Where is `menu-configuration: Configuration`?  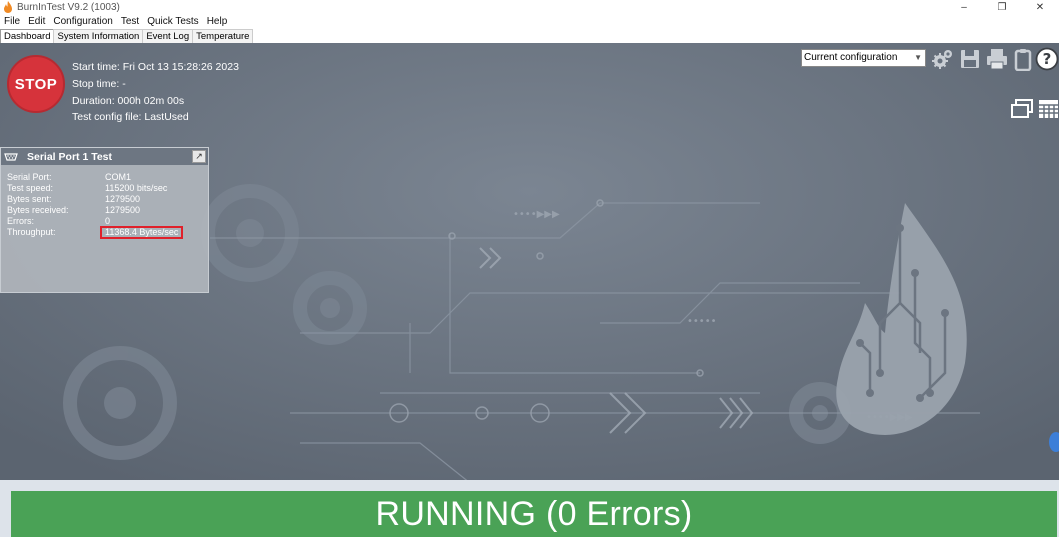 menu-configuration: Configuration is located at coordinates (82, 21).